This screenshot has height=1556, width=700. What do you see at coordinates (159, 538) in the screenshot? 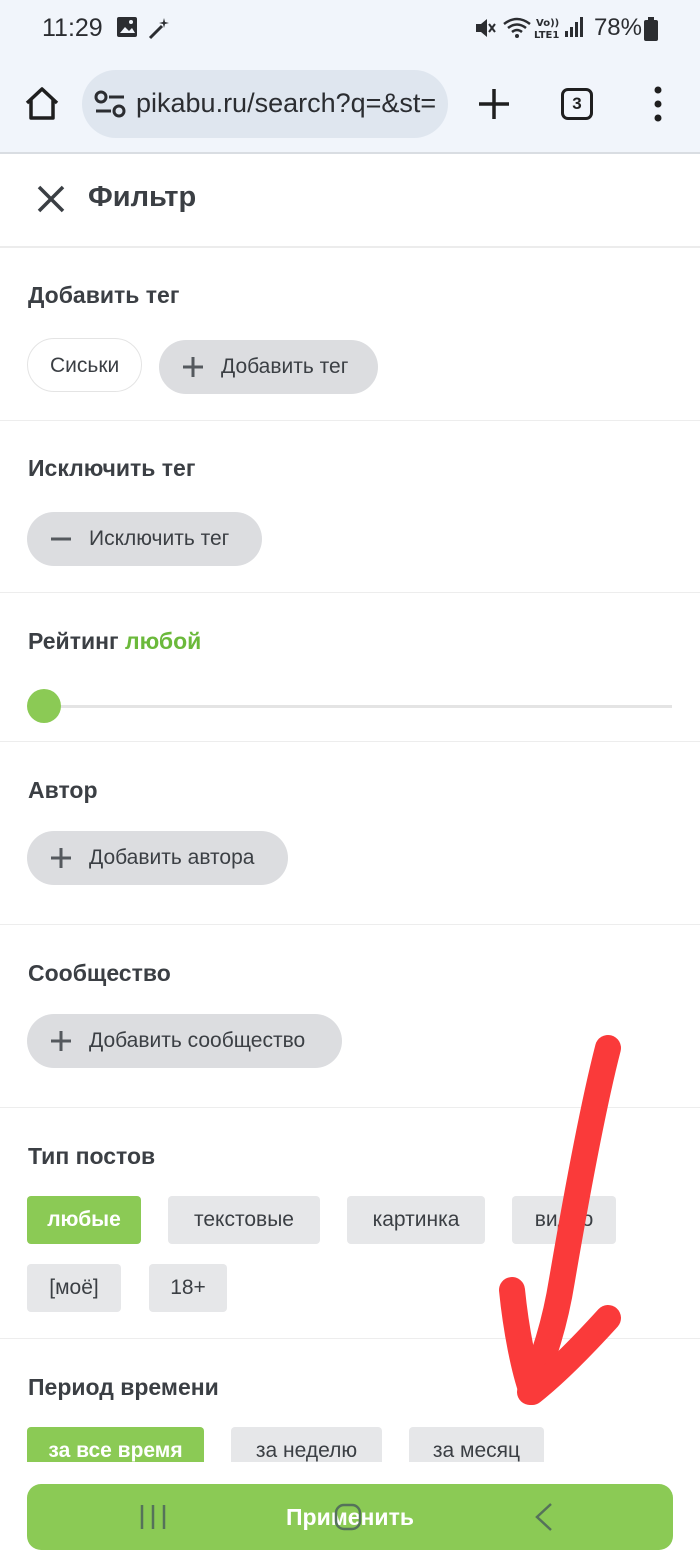
I see `exclude-tag-button-label: Исключить тег` at bounding box center [159, 538].